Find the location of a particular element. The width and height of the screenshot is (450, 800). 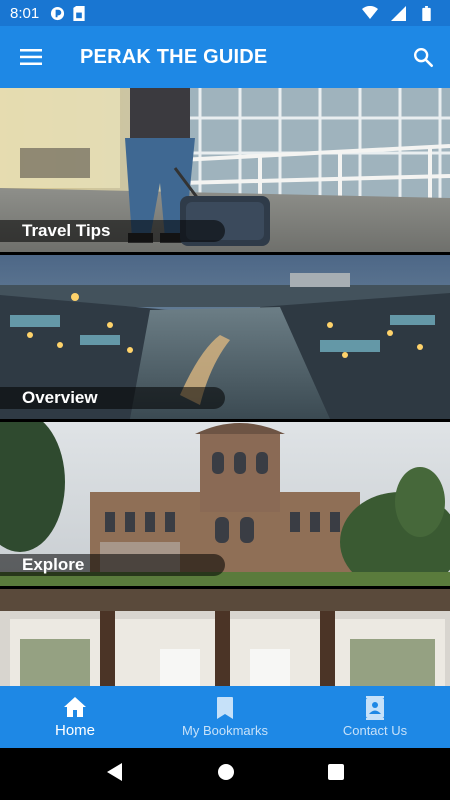

system-navigation-bar is located at coordinates (225, 774).